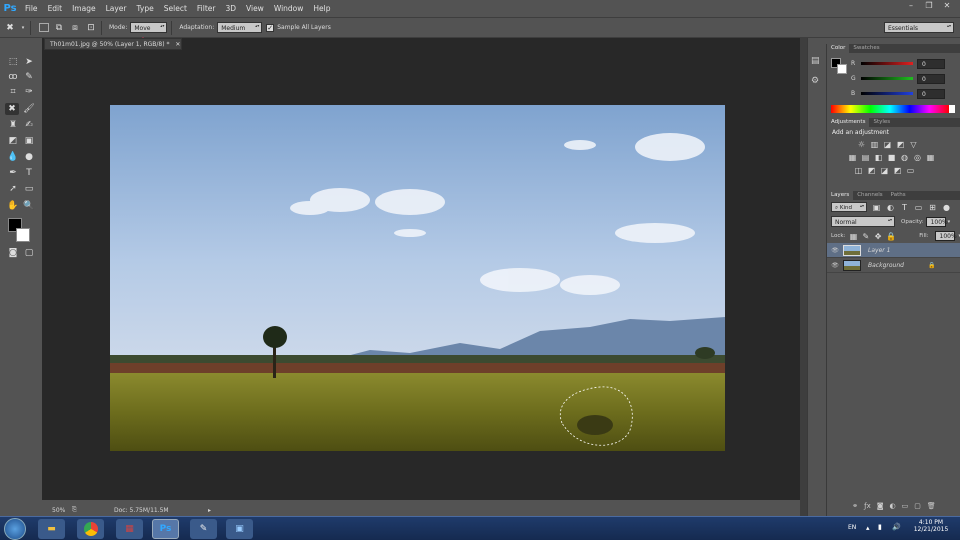  I want to click on share-icon: ⎘, so click(77, 510).